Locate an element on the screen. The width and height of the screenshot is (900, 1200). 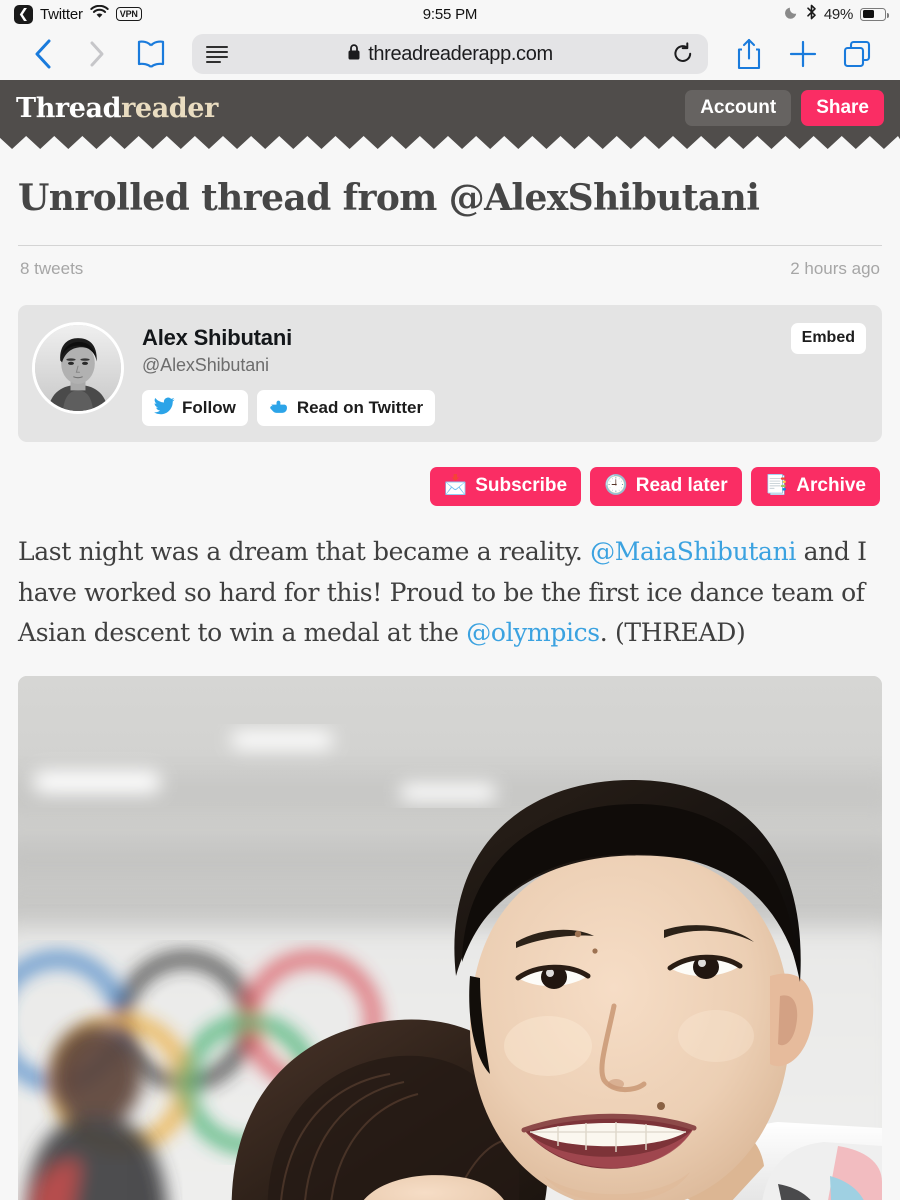
mention-maia-shibutani: @MaiaShibutani is located at coordinates (693, 551).